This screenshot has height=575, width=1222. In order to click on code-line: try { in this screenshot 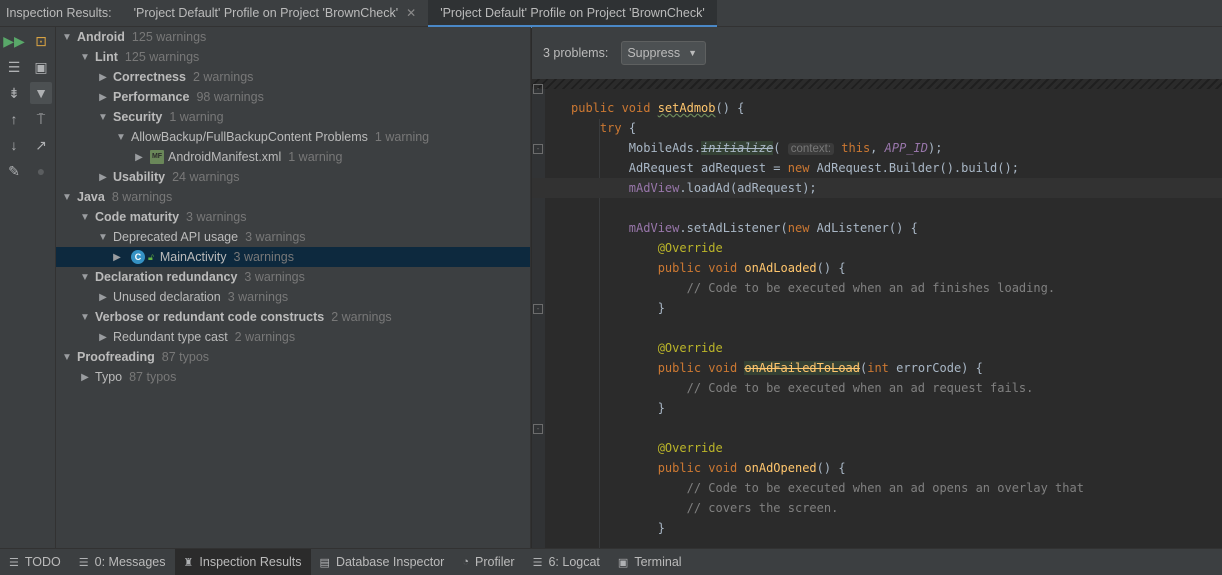, I will do `click(618, 128)`.